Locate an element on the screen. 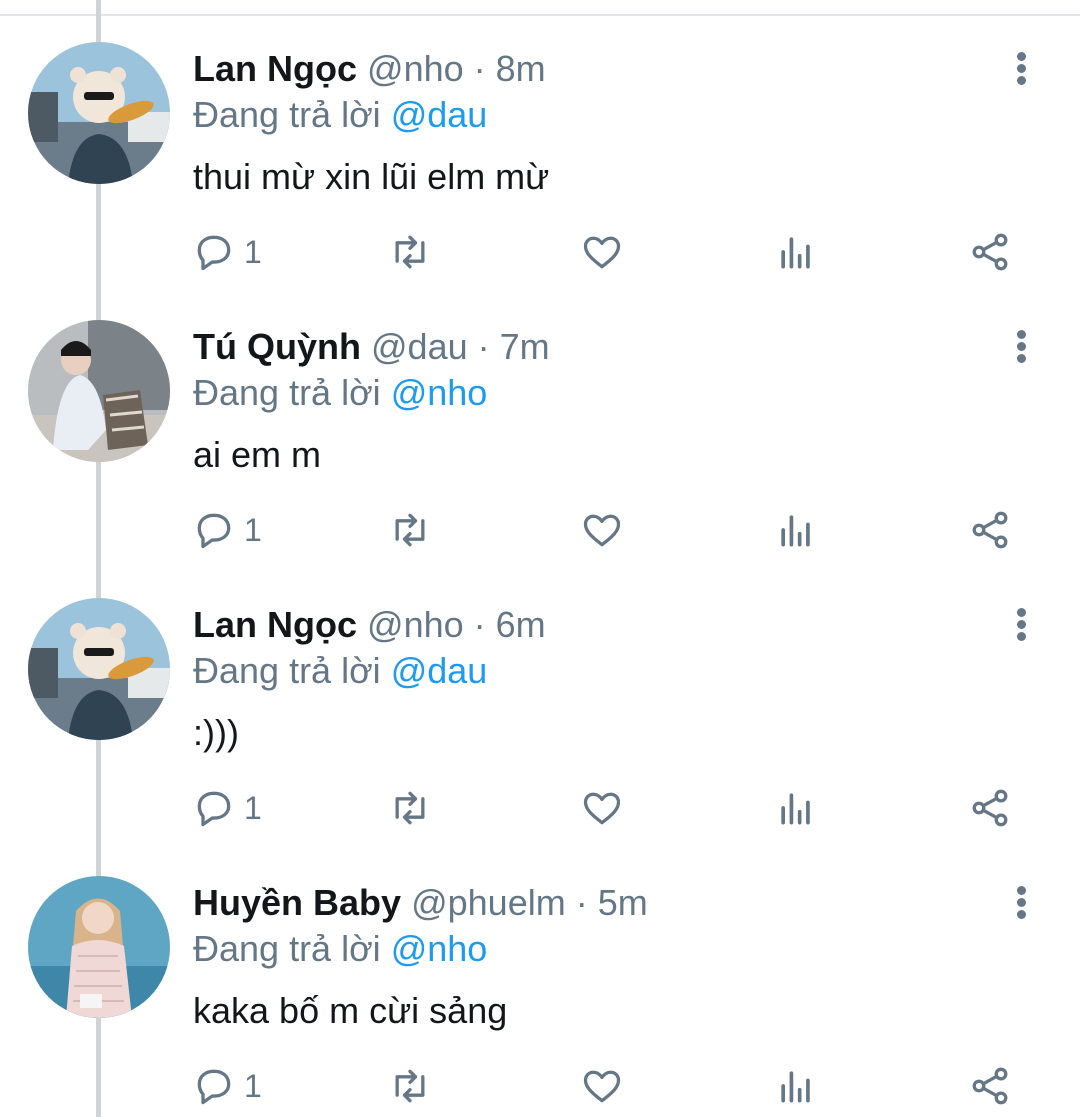 Image resolution: width=1080 pixels, height=1117 pixels. tweet-header: Lan Ngọc @nho · 6m is located at coordinates (369, 625).